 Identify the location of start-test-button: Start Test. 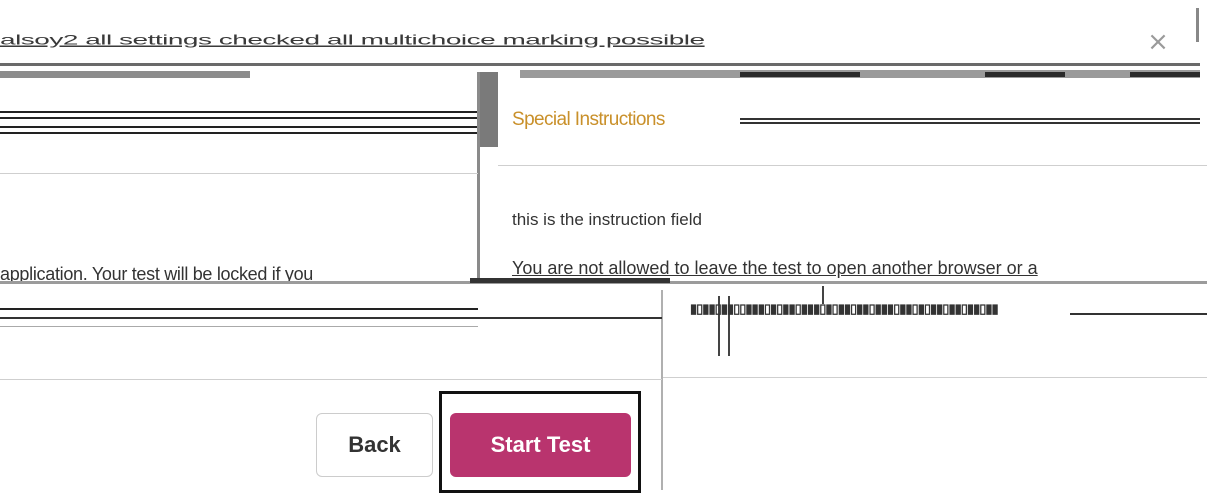
(540, 445).